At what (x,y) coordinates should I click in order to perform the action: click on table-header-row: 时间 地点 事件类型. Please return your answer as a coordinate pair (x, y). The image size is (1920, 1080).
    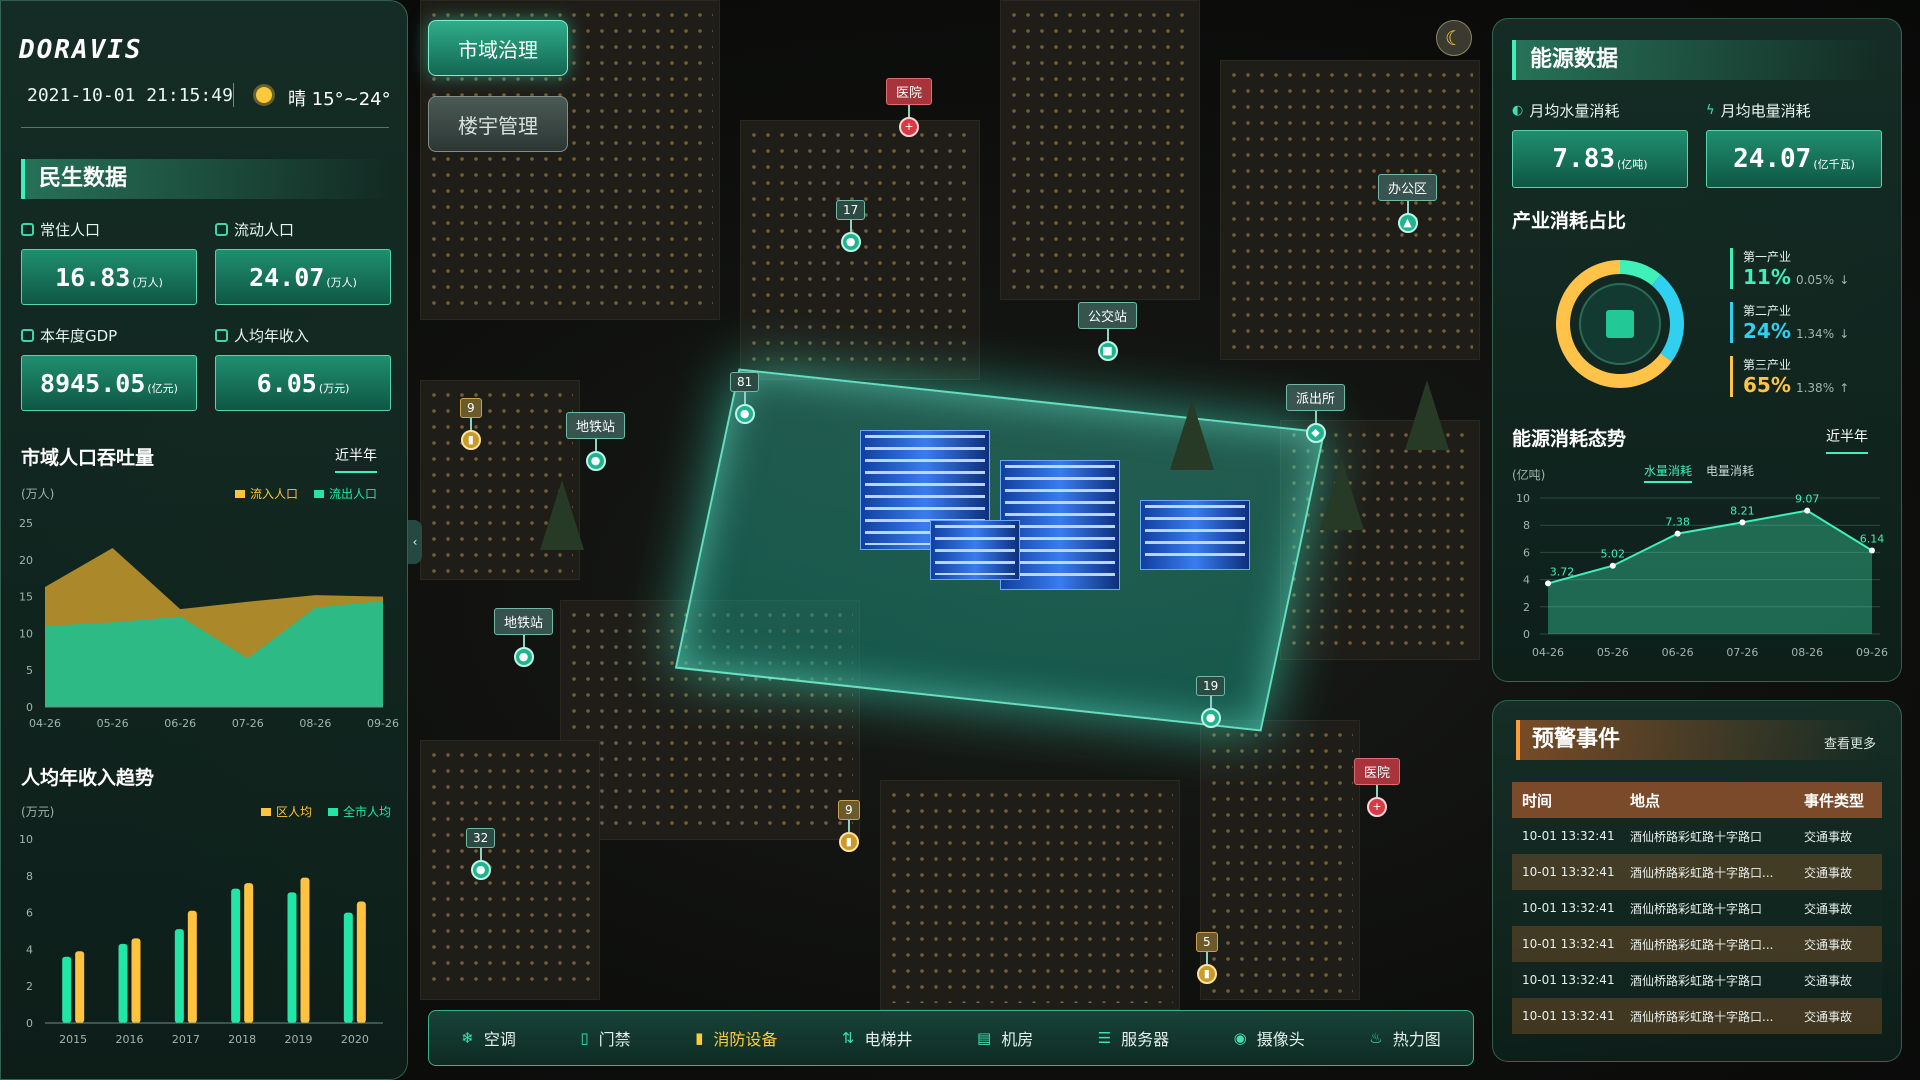
    Looking at the image, I should click on (1697, 800).